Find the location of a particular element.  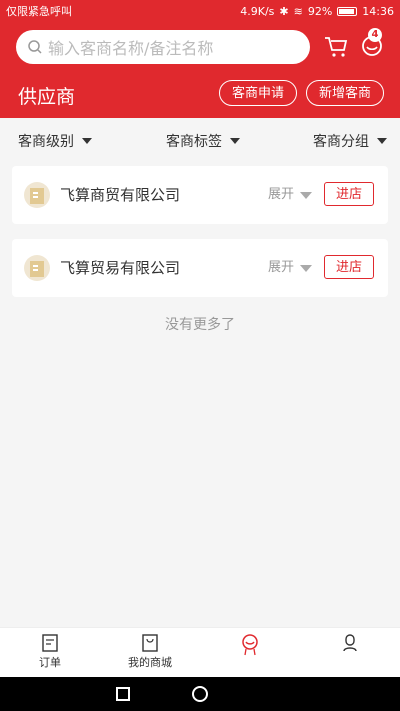

filter-tag: 客商标签 is located at coordinates (203, 141).